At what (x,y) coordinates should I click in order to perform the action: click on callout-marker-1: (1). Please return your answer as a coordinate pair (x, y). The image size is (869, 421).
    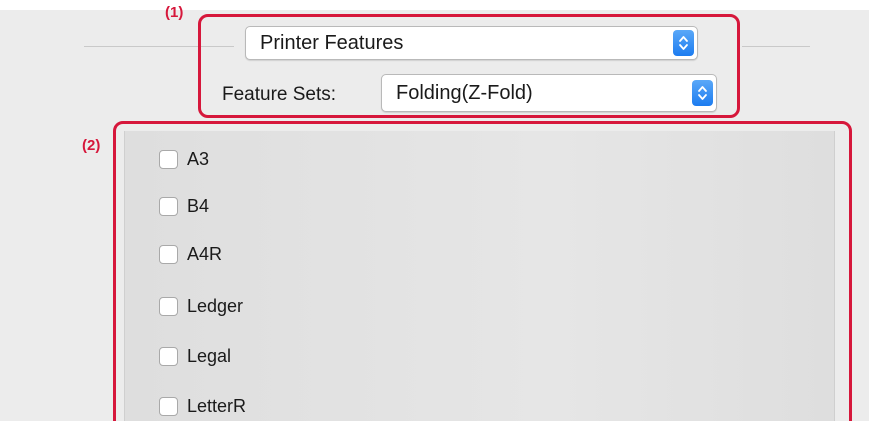
    Looking at the image, I should click on (174, 12).